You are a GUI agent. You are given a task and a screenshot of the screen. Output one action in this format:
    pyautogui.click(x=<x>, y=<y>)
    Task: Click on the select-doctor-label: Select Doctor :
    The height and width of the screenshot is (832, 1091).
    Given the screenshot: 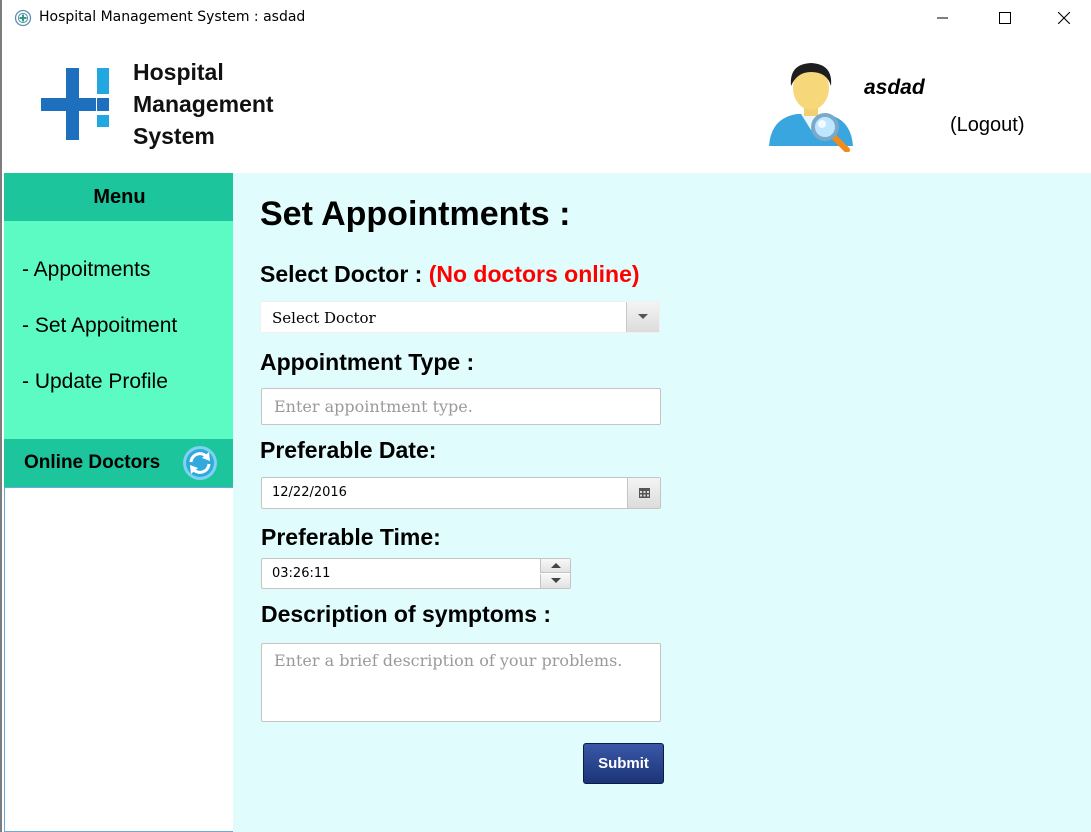 What is the action you would take?
    pyautogui.click(x=341, y=274)
    